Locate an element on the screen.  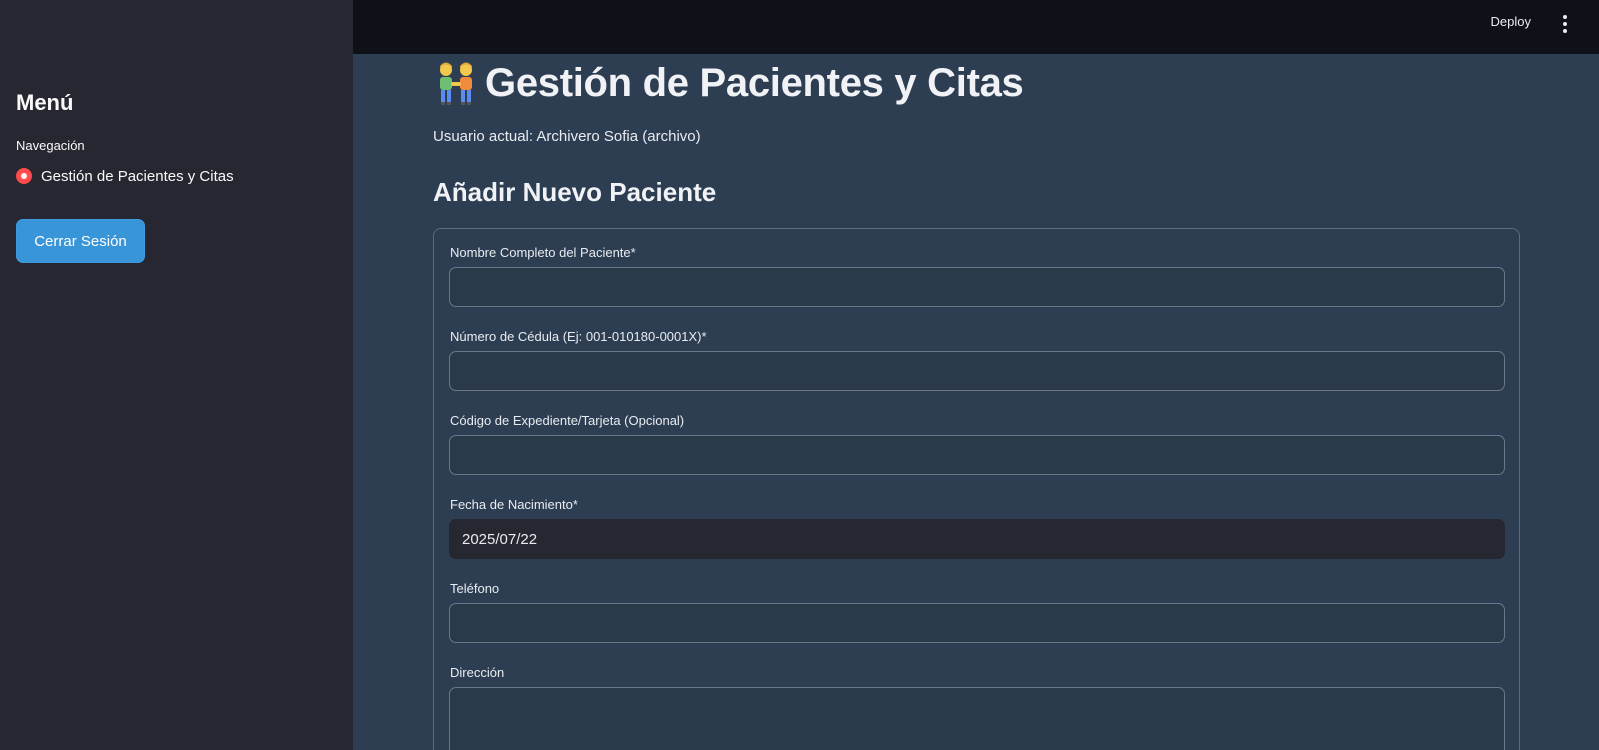
file-code-input is located at coordinates (977, 455).